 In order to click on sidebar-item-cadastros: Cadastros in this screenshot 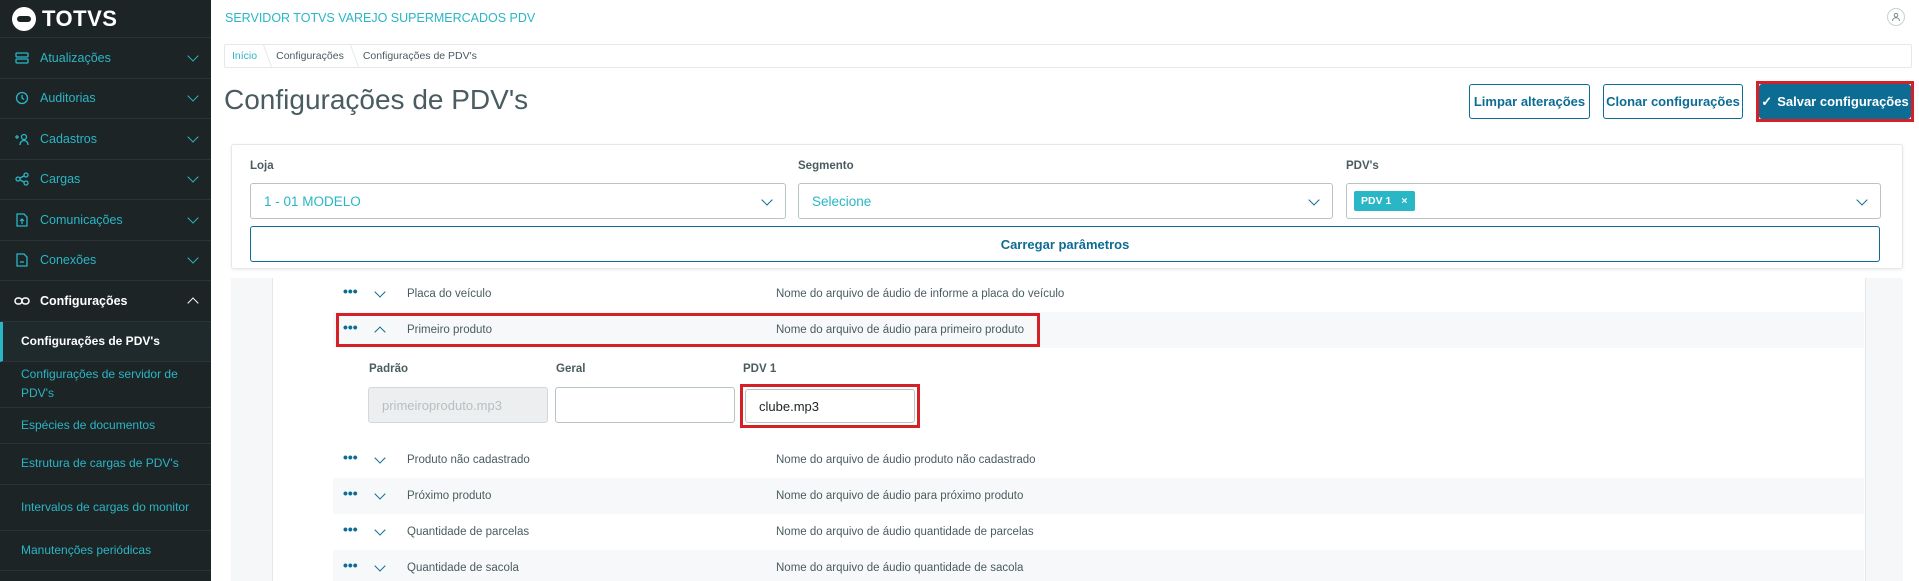, I will do `click(105, 139)`.